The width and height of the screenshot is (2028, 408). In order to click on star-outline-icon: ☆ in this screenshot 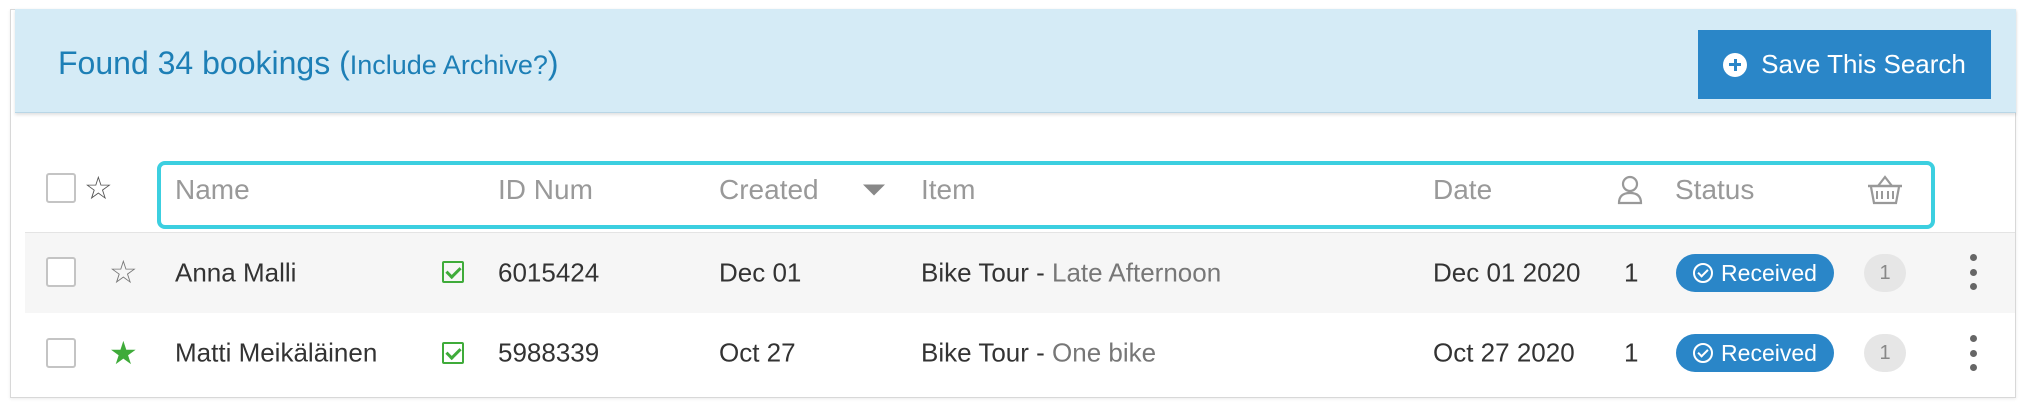, I will do `click(123, 272)`.